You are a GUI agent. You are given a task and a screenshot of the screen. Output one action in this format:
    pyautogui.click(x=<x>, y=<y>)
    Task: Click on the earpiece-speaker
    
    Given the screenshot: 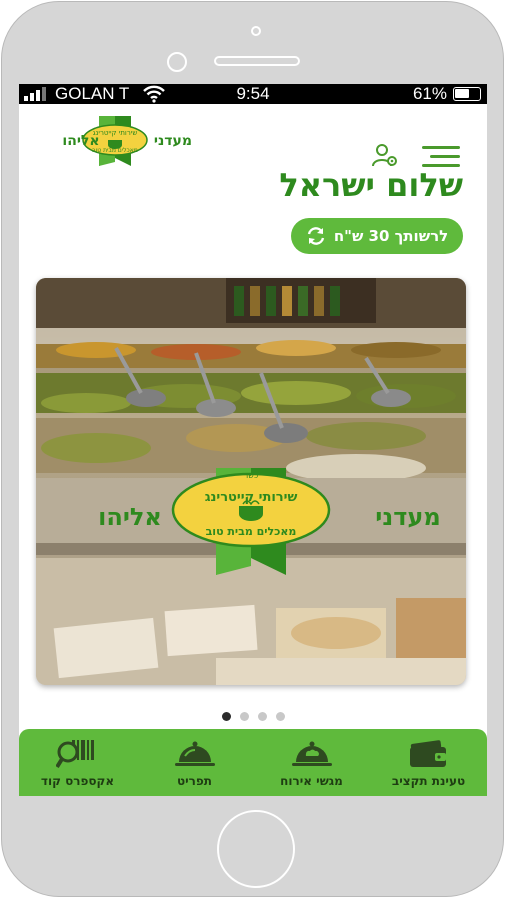 What is the action you would take?
    pyautogui.click(x=257, y=61)
    